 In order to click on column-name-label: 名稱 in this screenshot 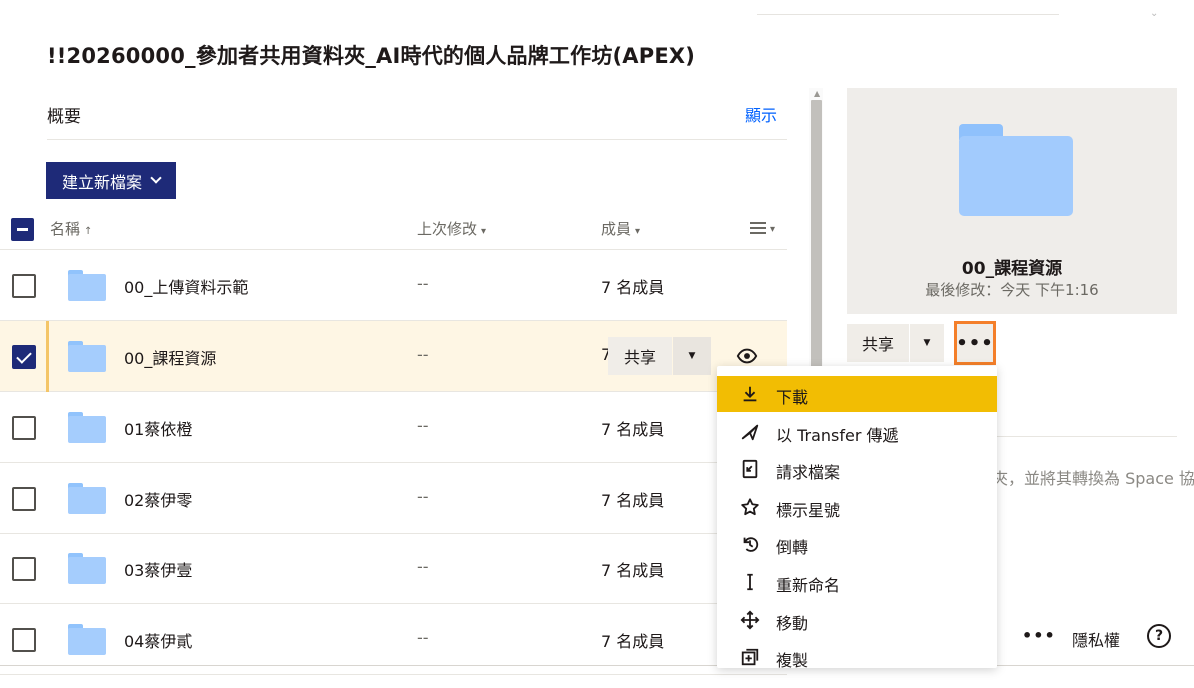, I will do `click(65, 229)`.